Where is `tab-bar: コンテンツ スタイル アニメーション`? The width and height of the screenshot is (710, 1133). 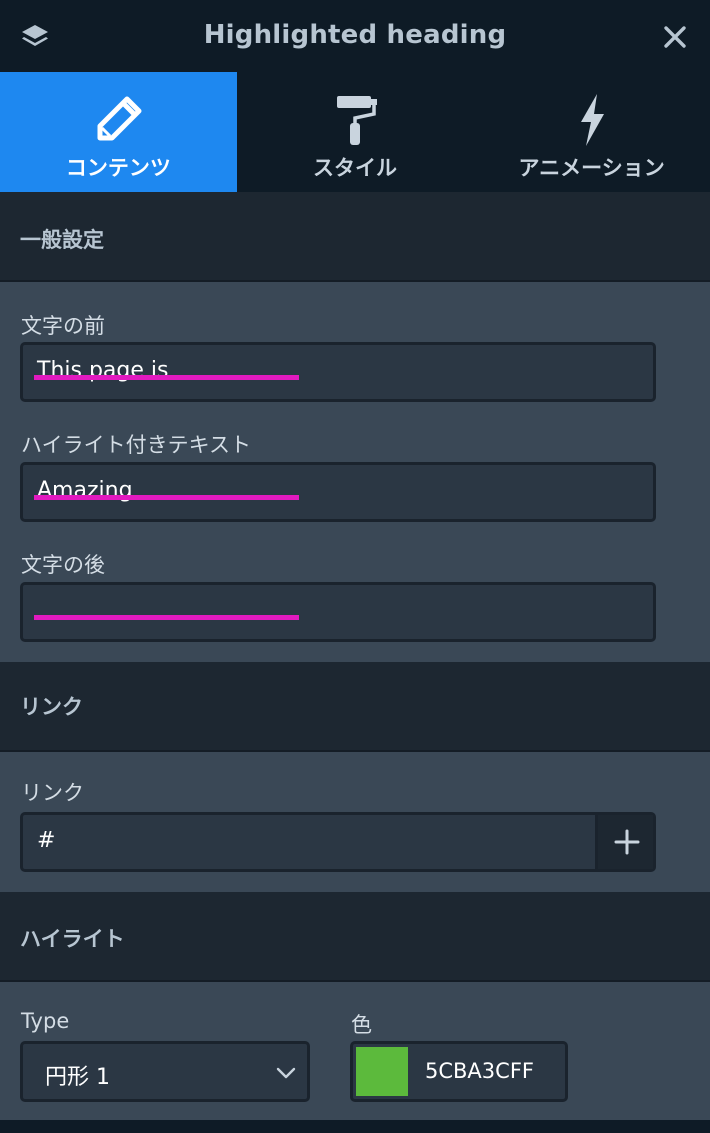 tab-bar: コンテンツ スタイル アニメーション is located at coordinates (355, 132).